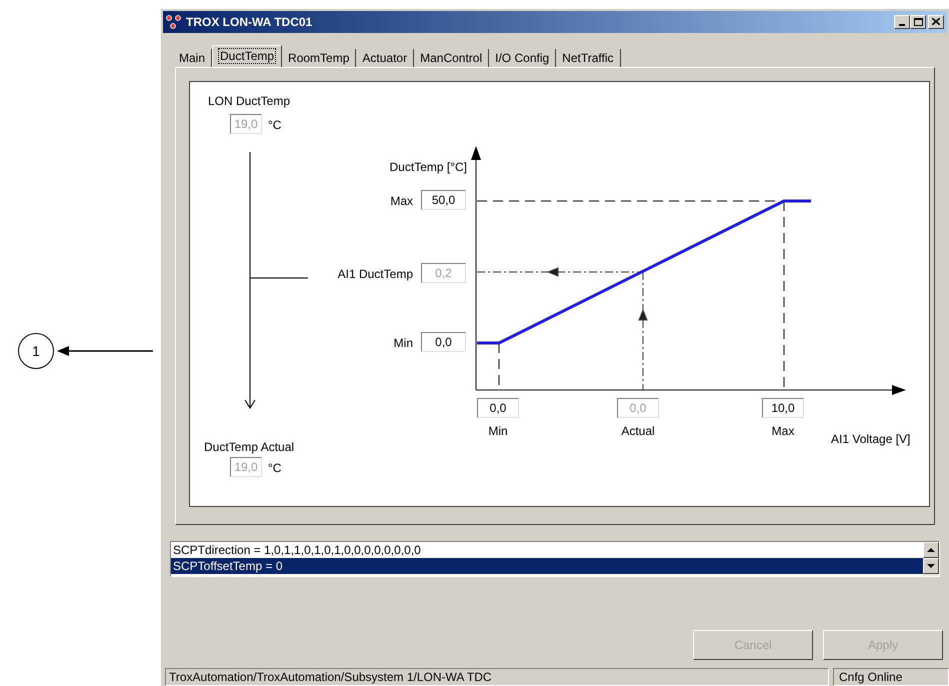 The image size is (949, 686). Describe the element at coordinates (638, 431) in the screenshot. I see `field-label: Actual` at that location.